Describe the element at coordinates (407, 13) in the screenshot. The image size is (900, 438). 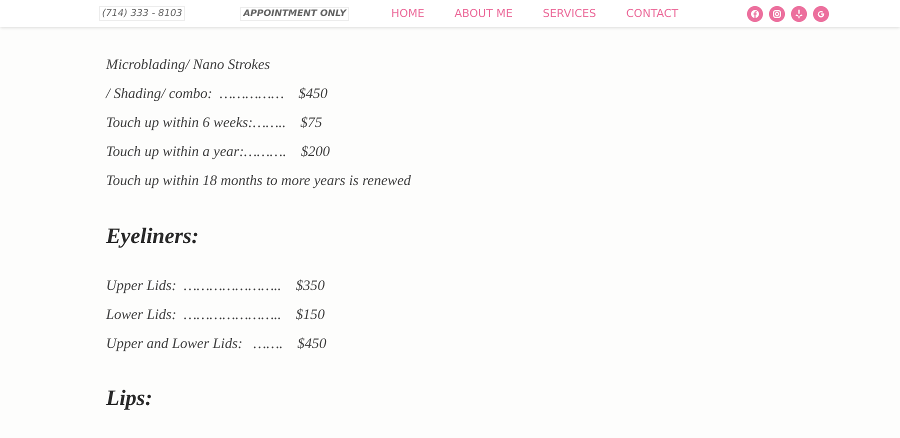
I see `nav-link: HOME` at that location.